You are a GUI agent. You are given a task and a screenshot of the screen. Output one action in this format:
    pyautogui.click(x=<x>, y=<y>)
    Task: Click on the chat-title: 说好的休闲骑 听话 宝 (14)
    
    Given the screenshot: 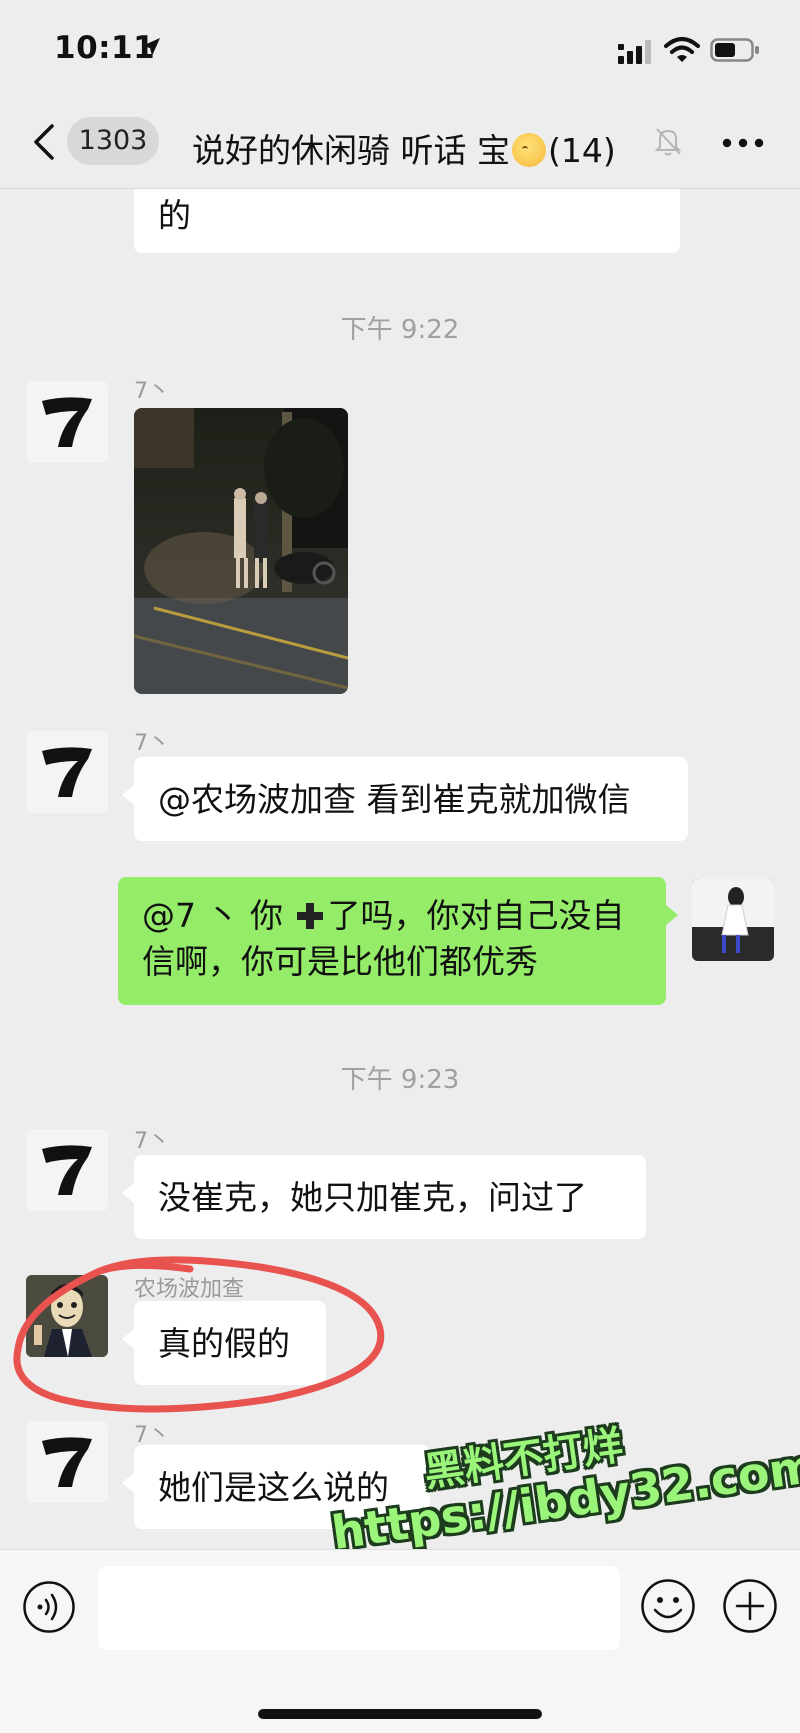 What is the action you would take?
    pyautogui.click(x=404, y=148)
    